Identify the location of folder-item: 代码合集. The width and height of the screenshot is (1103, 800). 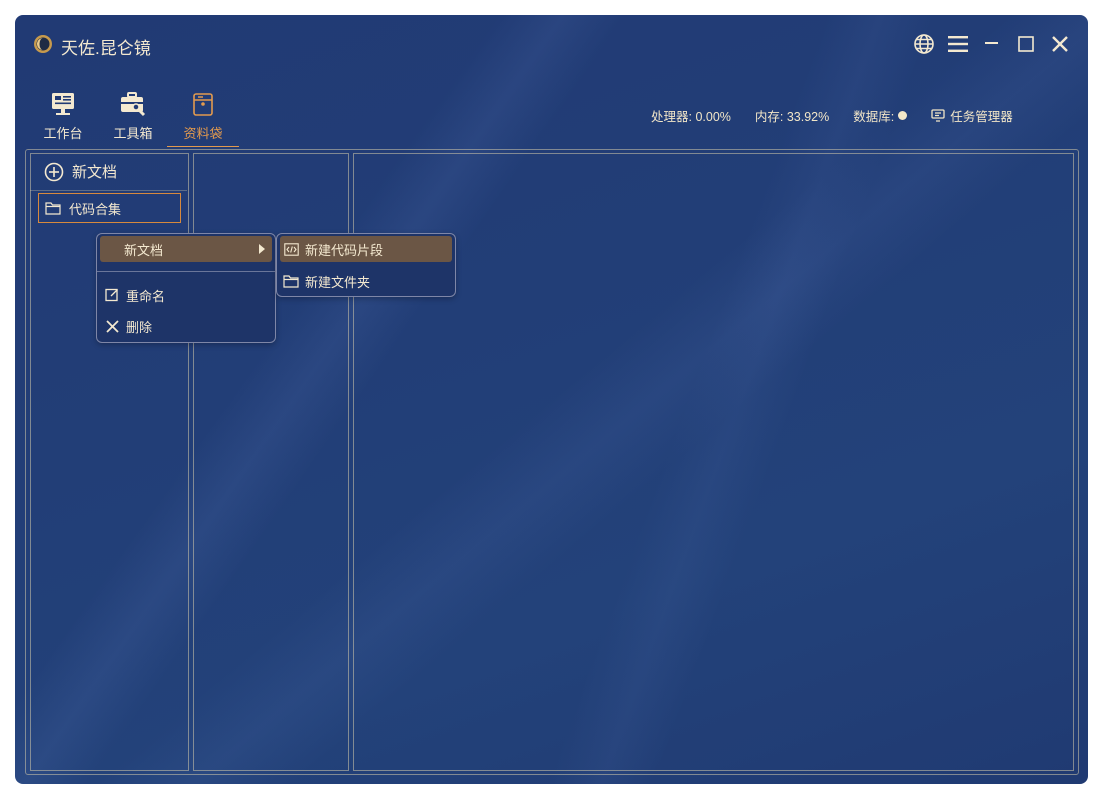
(109, 208).